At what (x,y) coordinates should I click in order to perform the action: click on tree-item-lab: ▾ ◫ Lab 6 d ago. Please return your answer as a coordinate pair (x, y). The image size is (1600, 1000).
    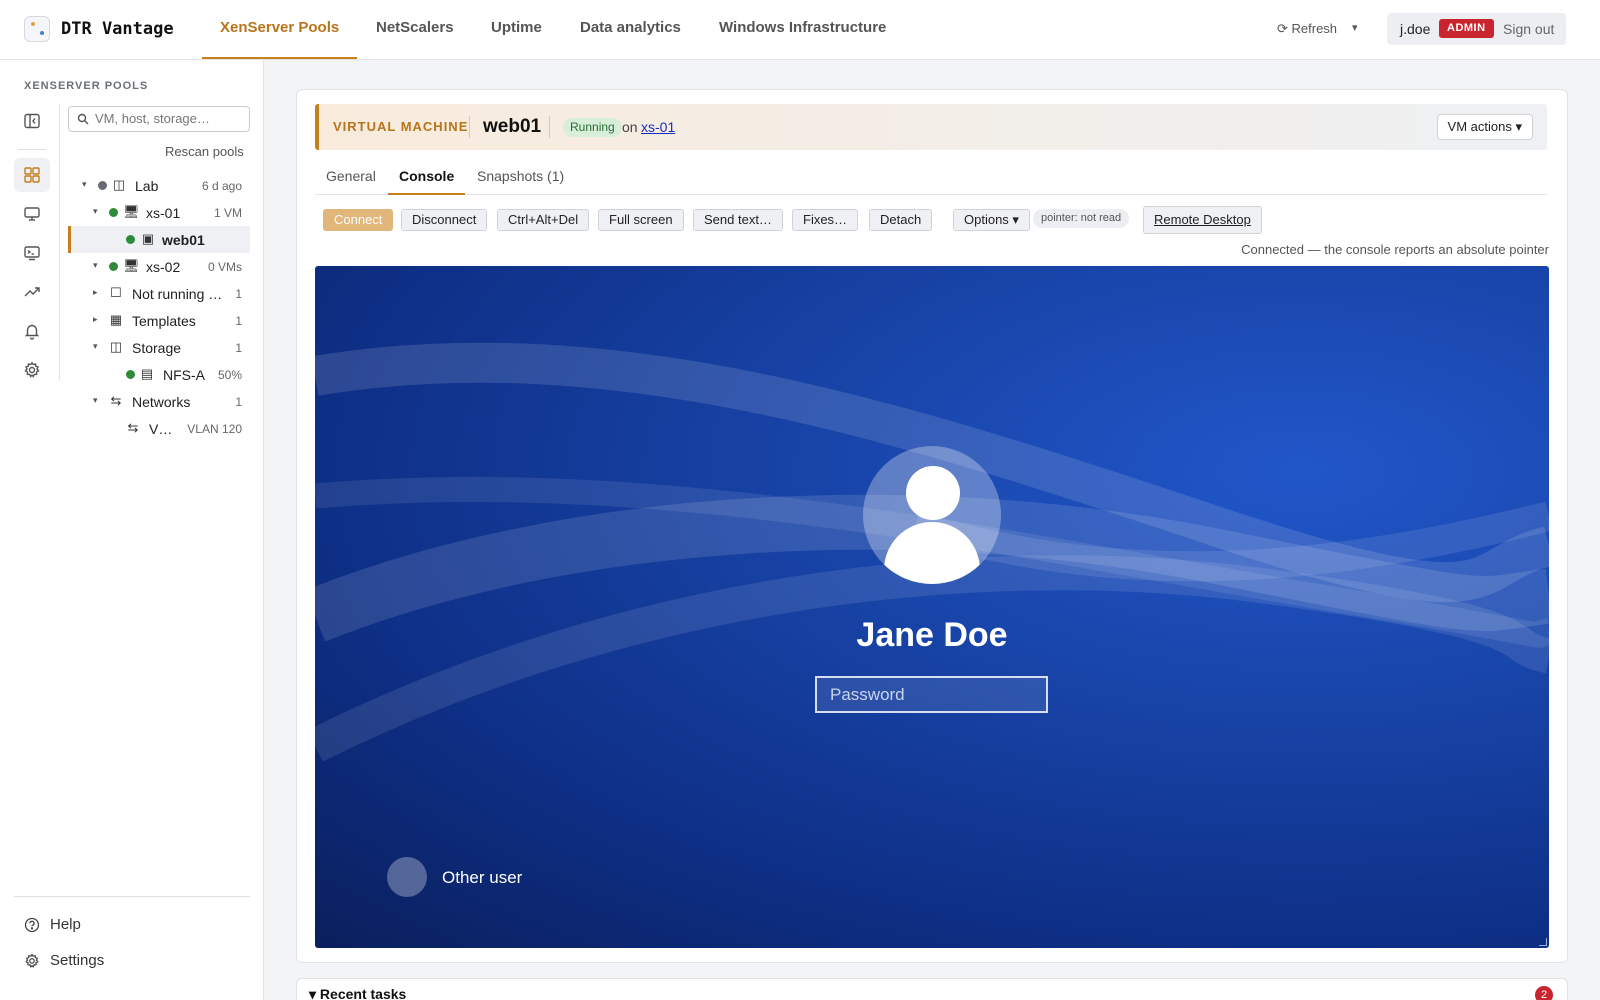
    Looking at the image, I should click on (159, 185).